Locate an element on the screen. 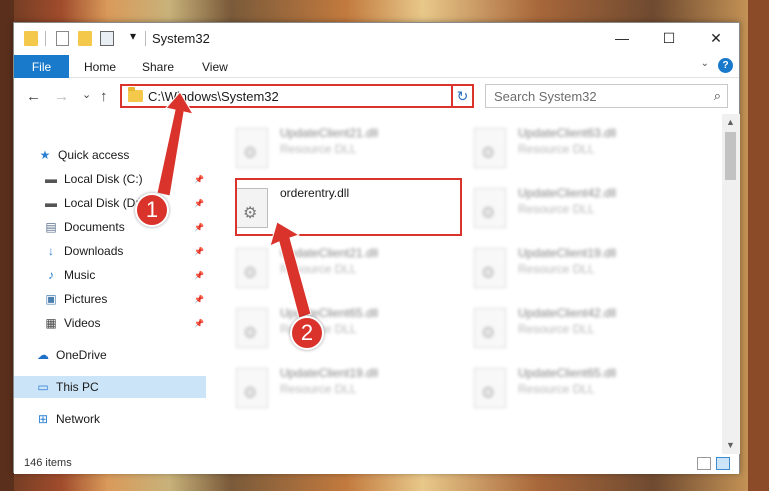 This screenshot has height=491, width=769. annotation-arrows is located at coordinates (234, 205).